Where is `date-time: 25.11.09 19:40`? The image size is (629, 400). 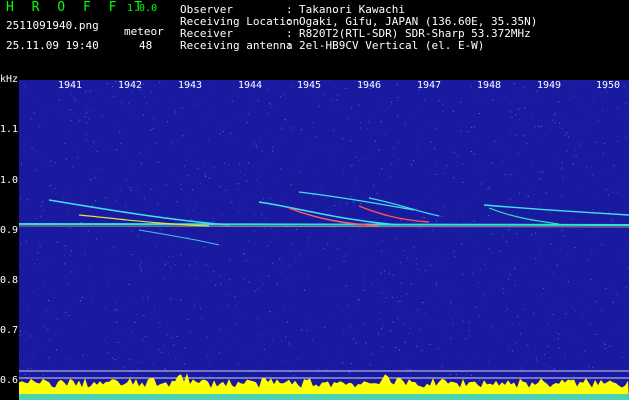 date-time: 25.11.09 19:40 is located at coordinates (52, 45).